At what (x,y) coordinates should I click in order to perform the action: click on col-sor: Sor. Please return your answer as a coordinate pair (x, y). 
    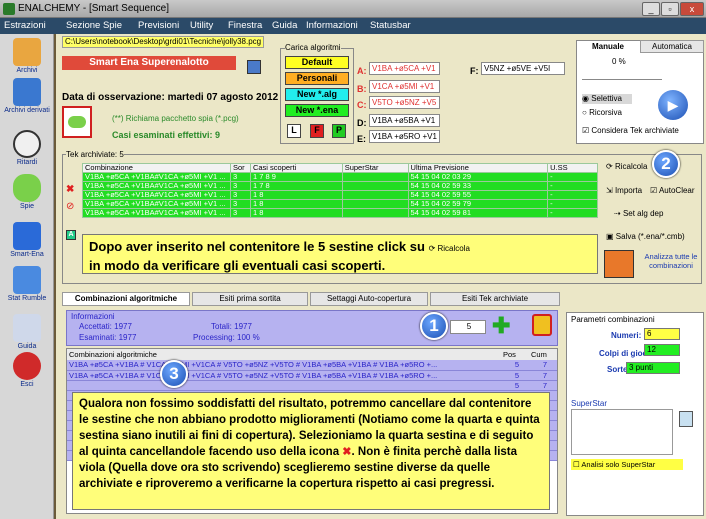
    Looking at the image, I should click on (240, 168).